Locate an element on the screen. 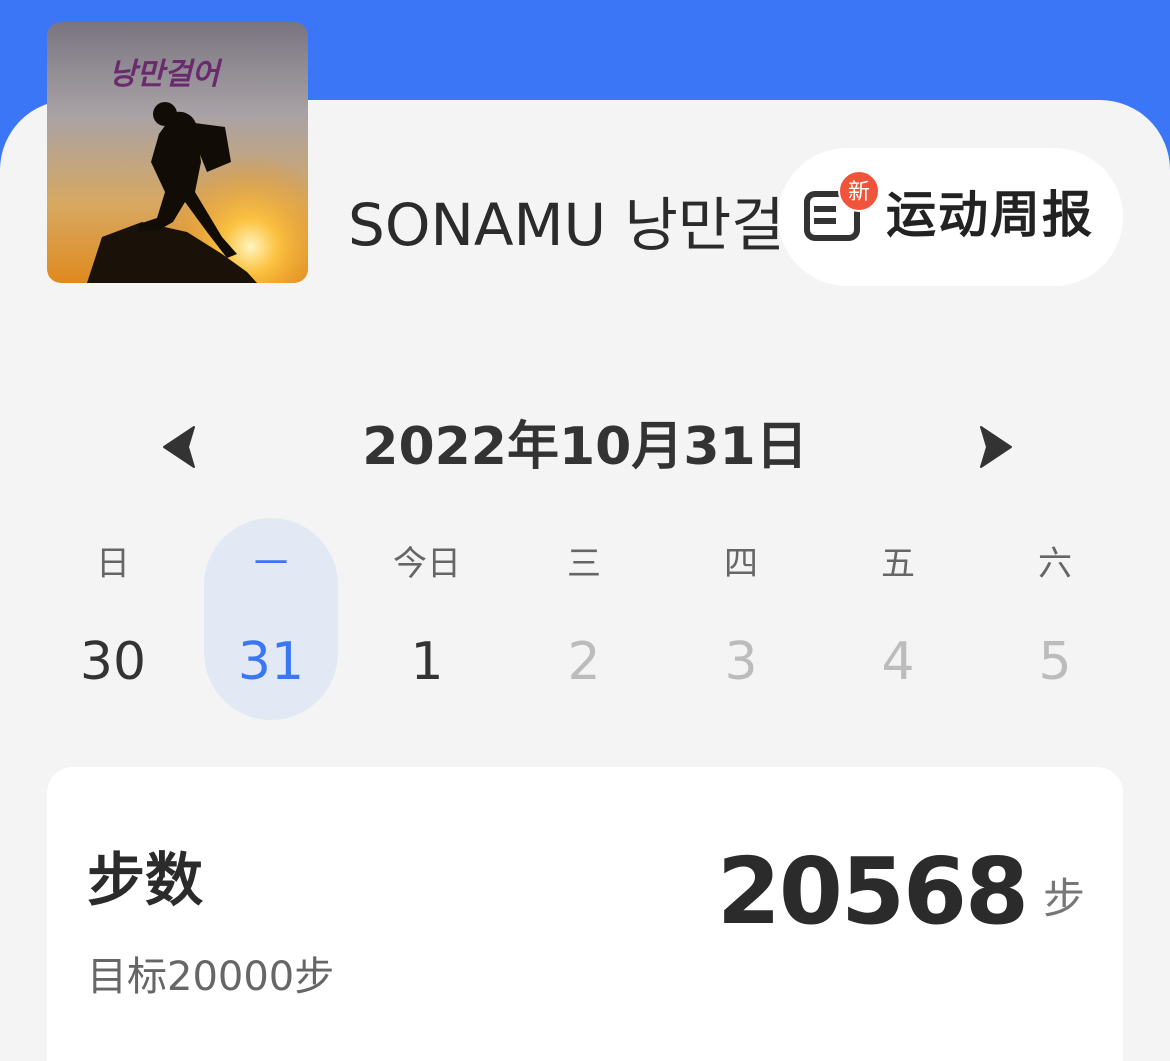  day-thu-3: 四 3 is located at coordinates (741, 619).